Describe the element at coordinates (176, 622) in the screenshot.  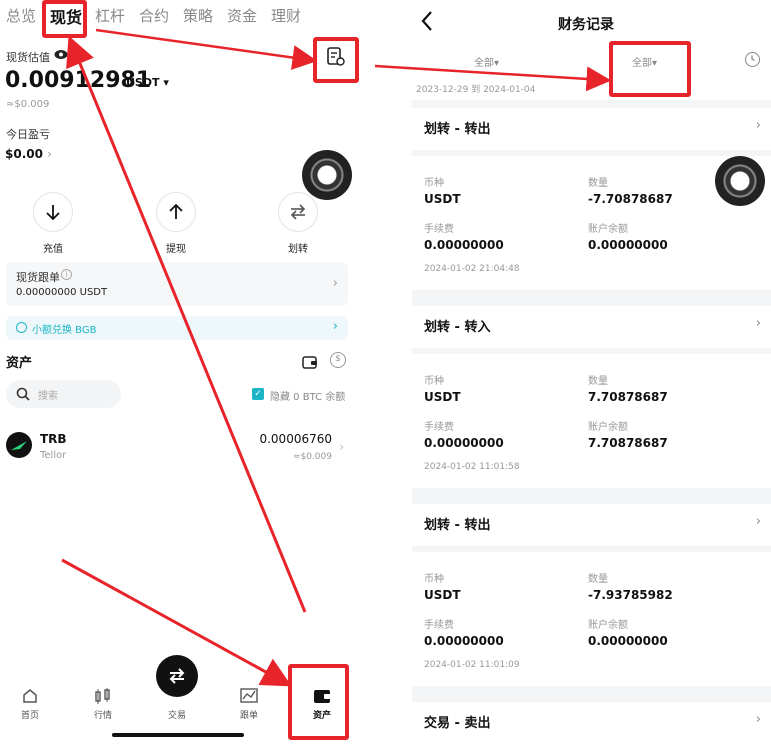
I see `arrow-to-assets-nav` at that location.